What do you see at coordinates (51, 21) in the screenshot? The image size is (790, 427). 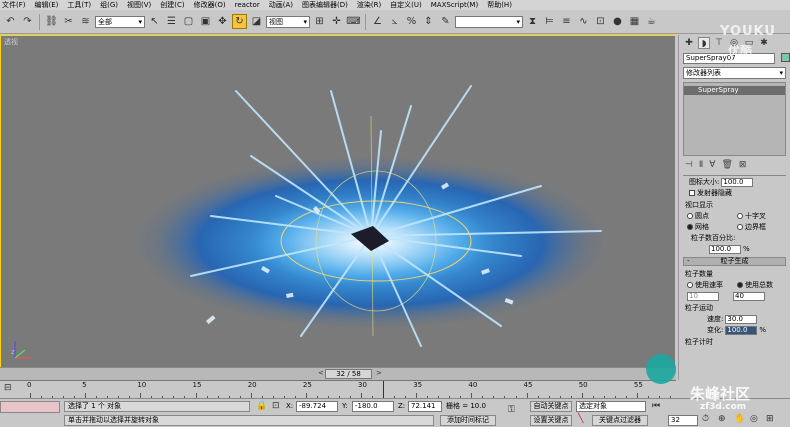 I see `link-icon: ⛓` at bounding box center [51, 21].